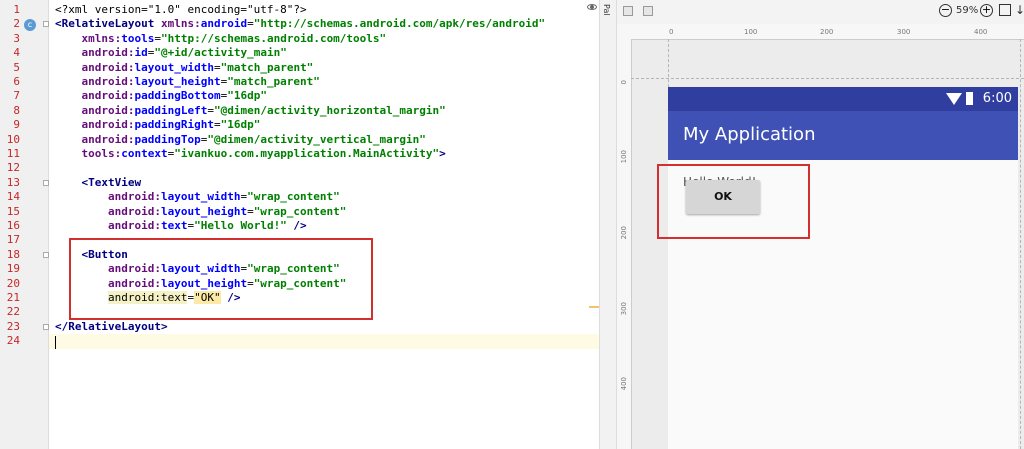 The width and height of the screenshot is (1024, 449). What do you see at coordinates (606, 10) in the screenshot?
I see `palette-tab: Pal` at bounding box center [606, 10].